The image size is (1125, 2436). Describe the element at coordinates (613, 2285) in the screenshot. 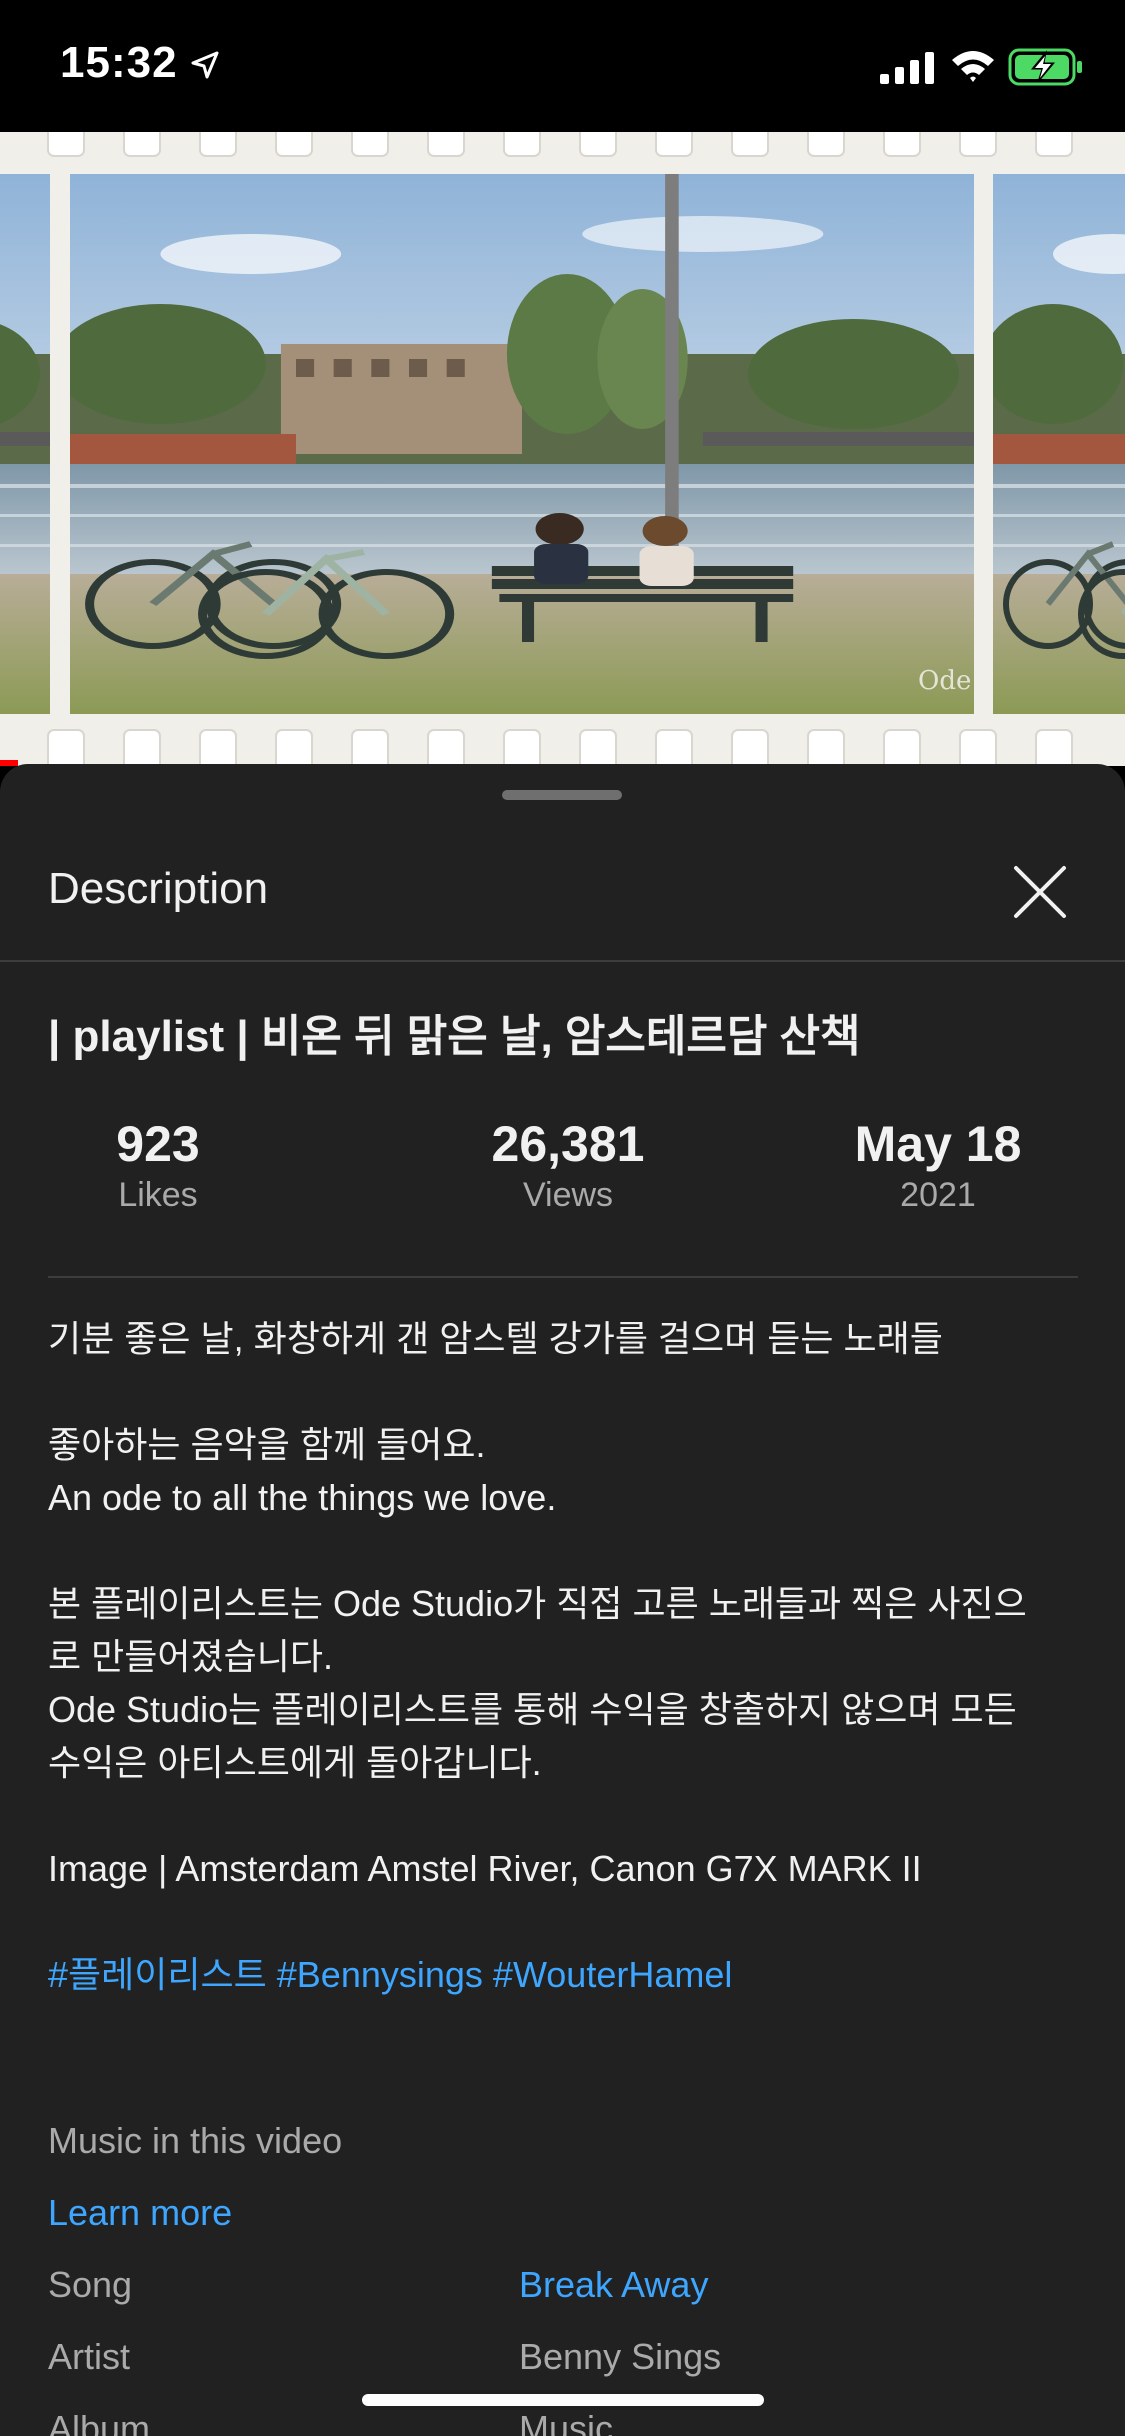

I see `music-song-link: Break Away` at that location.